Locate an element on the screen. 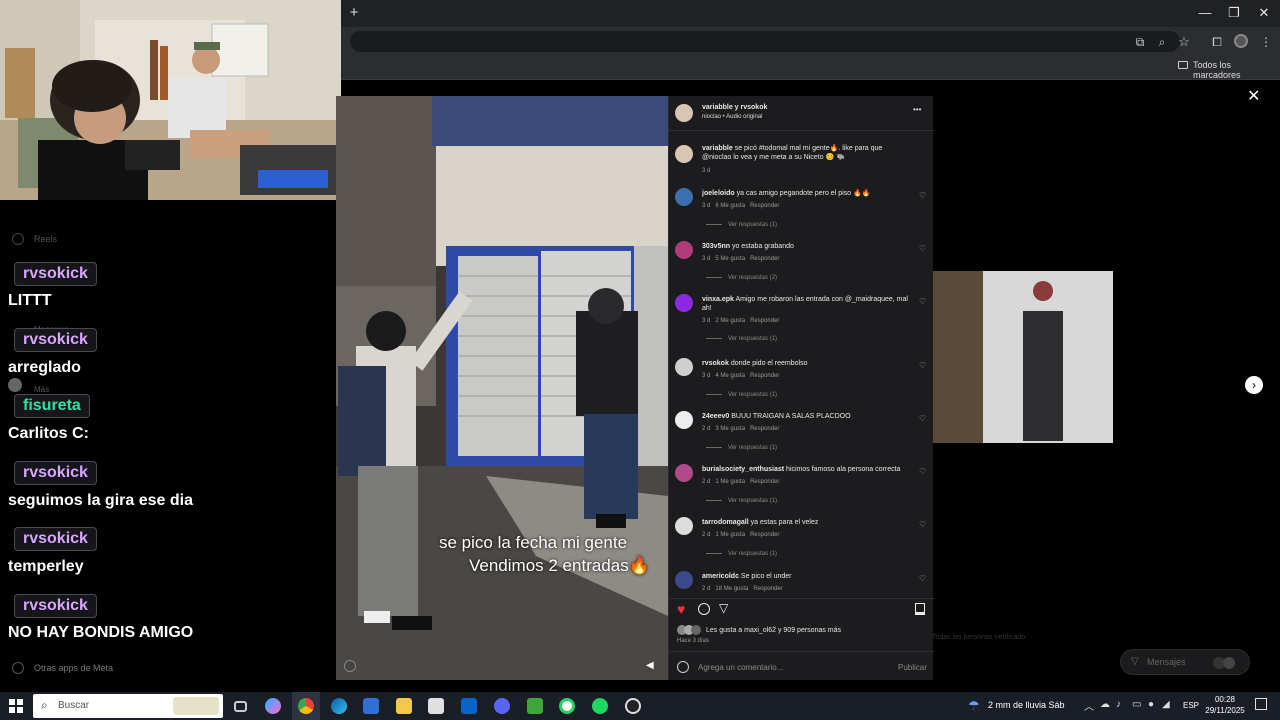  share-icon: ▽ is located at coordinates (723, 608).